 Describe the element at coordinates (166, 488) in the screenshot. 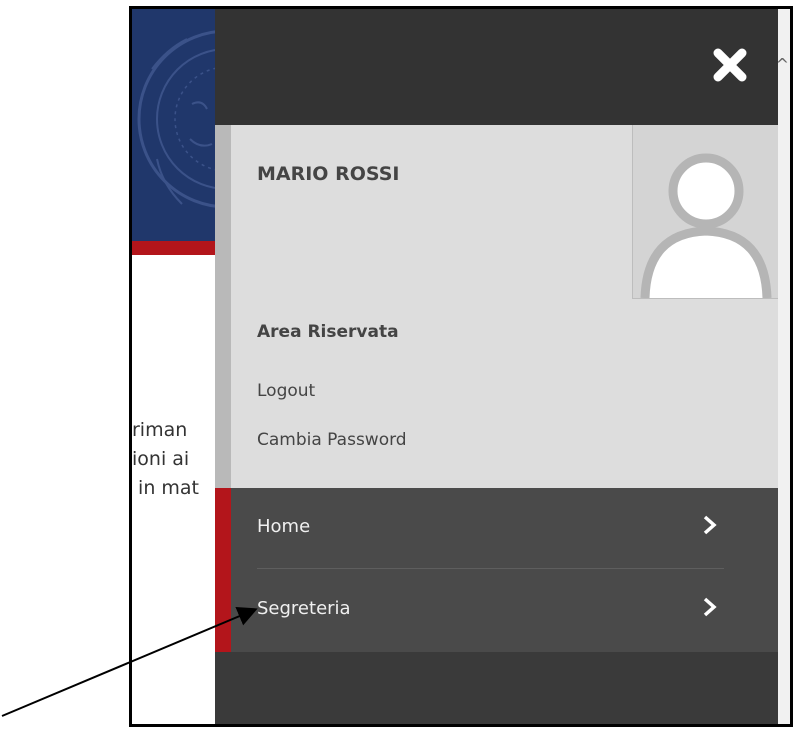

I see `body-text-line: in mat` at that location.